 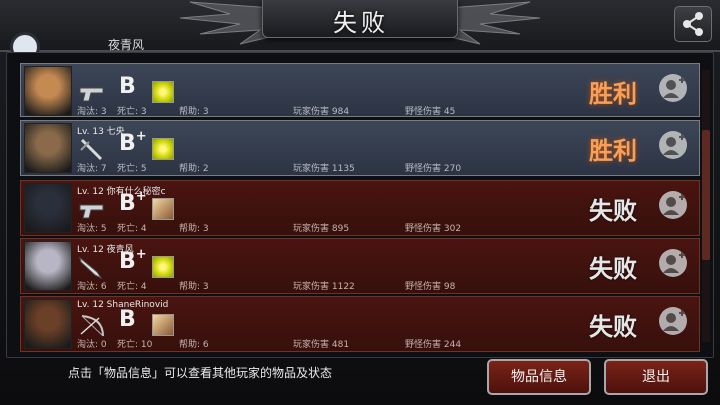 I want to click on monster-damage-stat: 野怪伤害 98, so click(x=430, y=287).